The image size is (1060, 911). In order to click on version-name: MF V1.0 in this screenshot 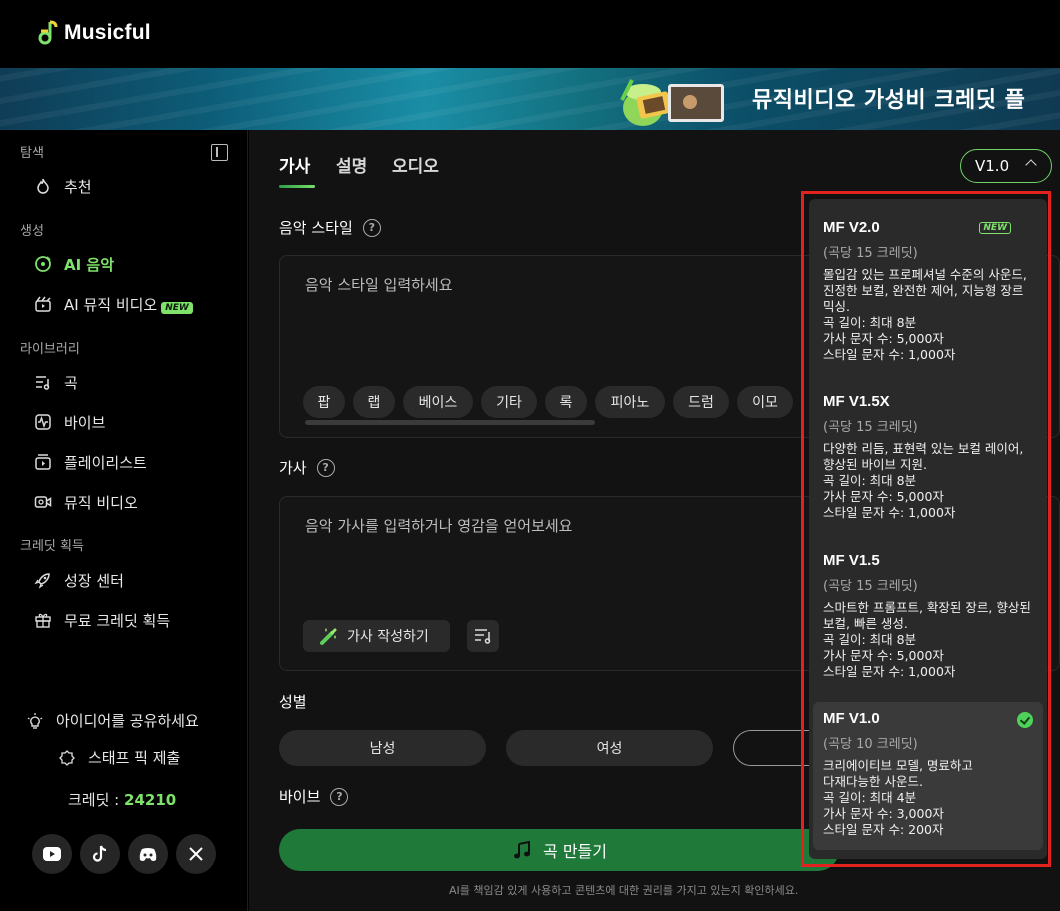, I will do `click(851, 718)`.